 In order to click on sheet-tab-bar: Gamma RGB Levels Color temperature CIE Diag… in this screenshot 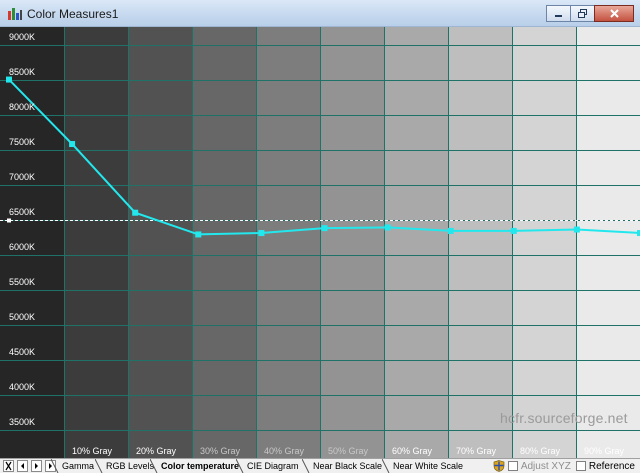, I will do `click(320, 465)`.